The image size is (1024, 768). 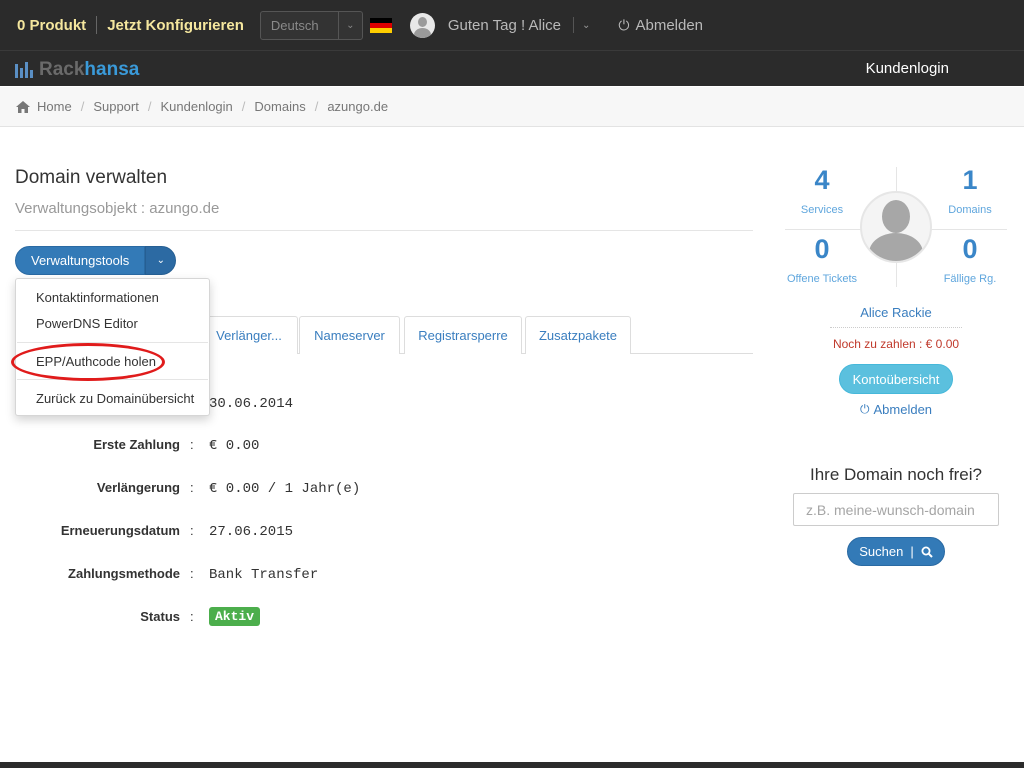 I want to click on menu-item-powerdns-editor: PowerDNS Editor, so click(x=87, y=323).